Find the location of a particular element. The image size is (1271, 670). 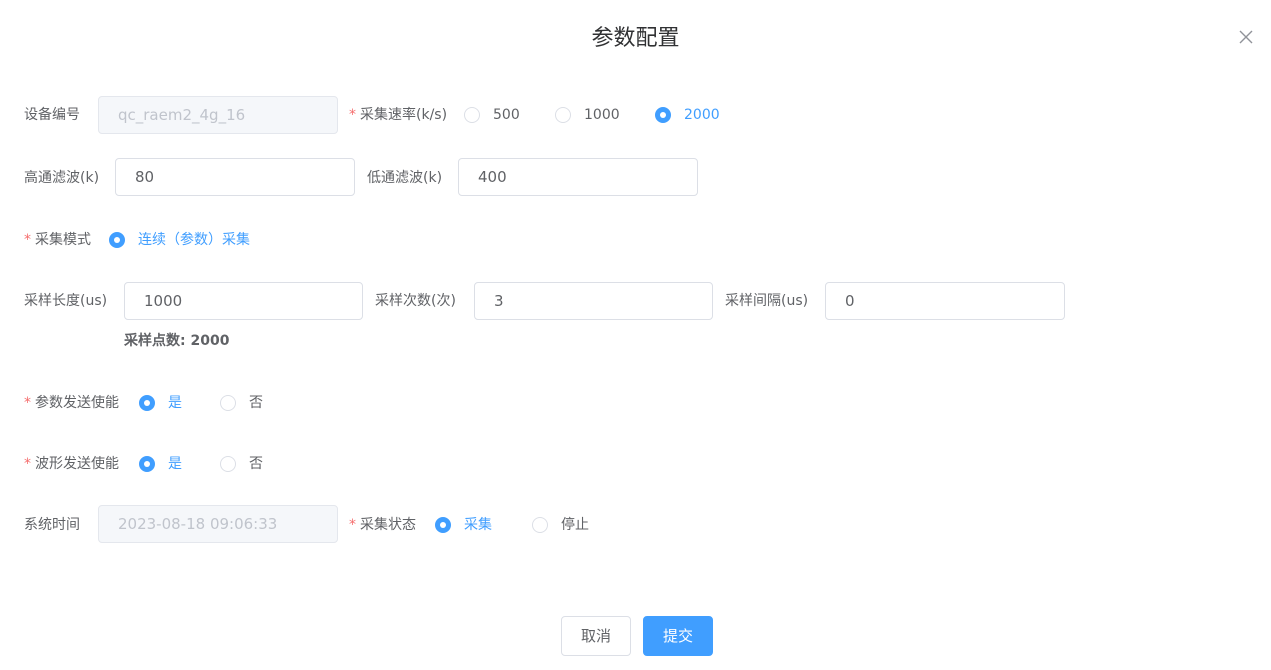

high-pass-input is located at coordinates (235, 177).